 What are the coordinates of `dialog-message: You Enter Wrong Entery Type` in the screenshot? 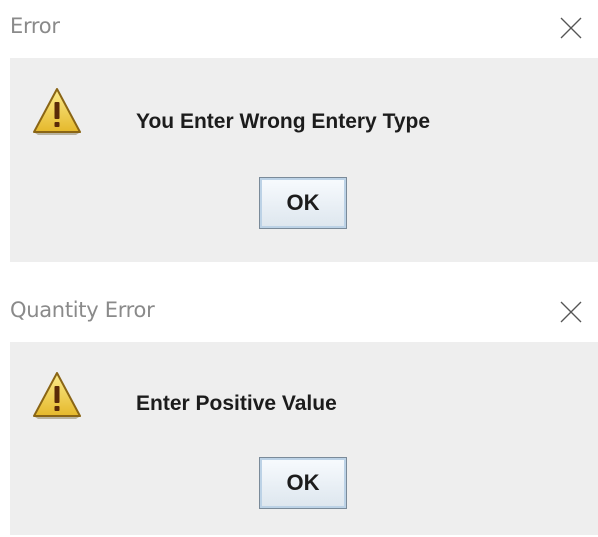 It's located at (283, 121).